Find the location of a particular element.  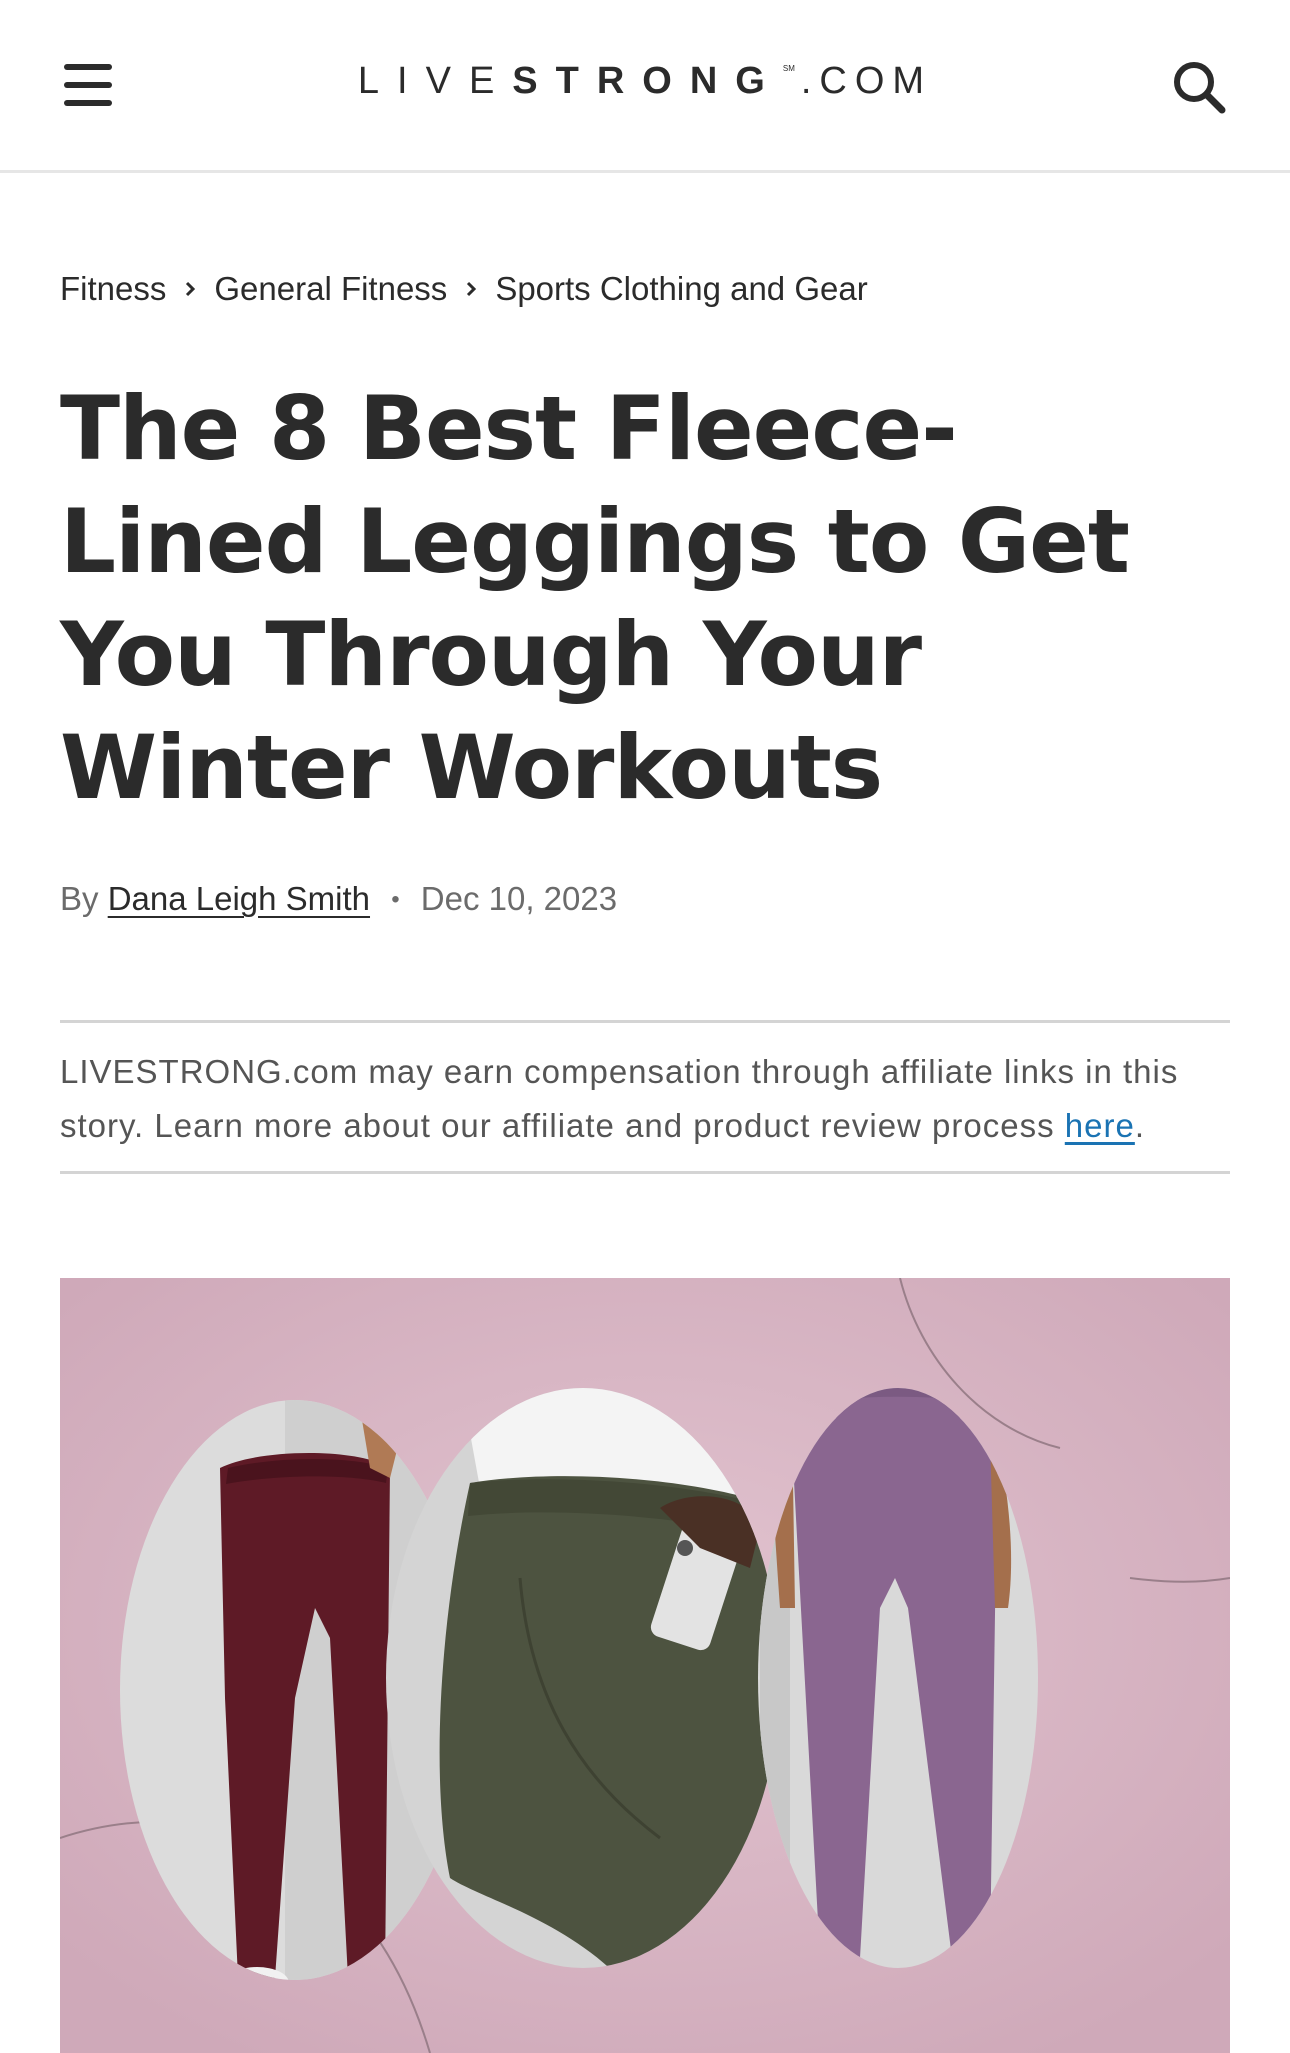

byline-prefix: By is located at coordinates (79, 898).